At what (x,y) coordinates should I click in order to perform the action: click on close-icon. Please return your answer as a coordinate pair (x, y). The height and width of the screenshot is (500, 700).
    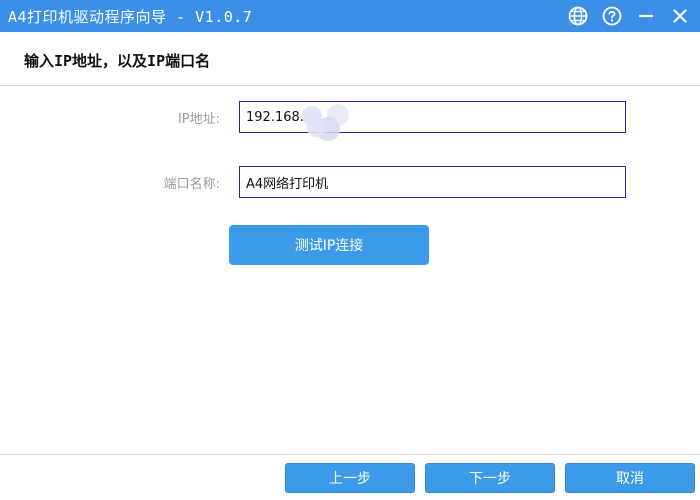
    Looking at the image, I should click on (680, 16).